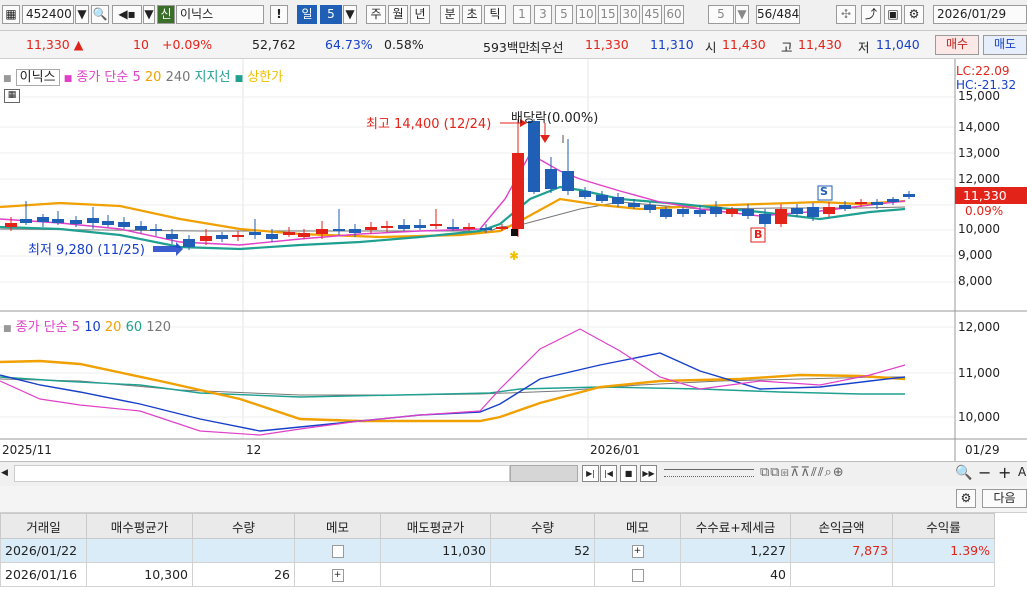 The image size is (1027, 590). Describe the element at coordinates (178, 77) in the screenshot. I see `legend-ma240: 240` at that location.